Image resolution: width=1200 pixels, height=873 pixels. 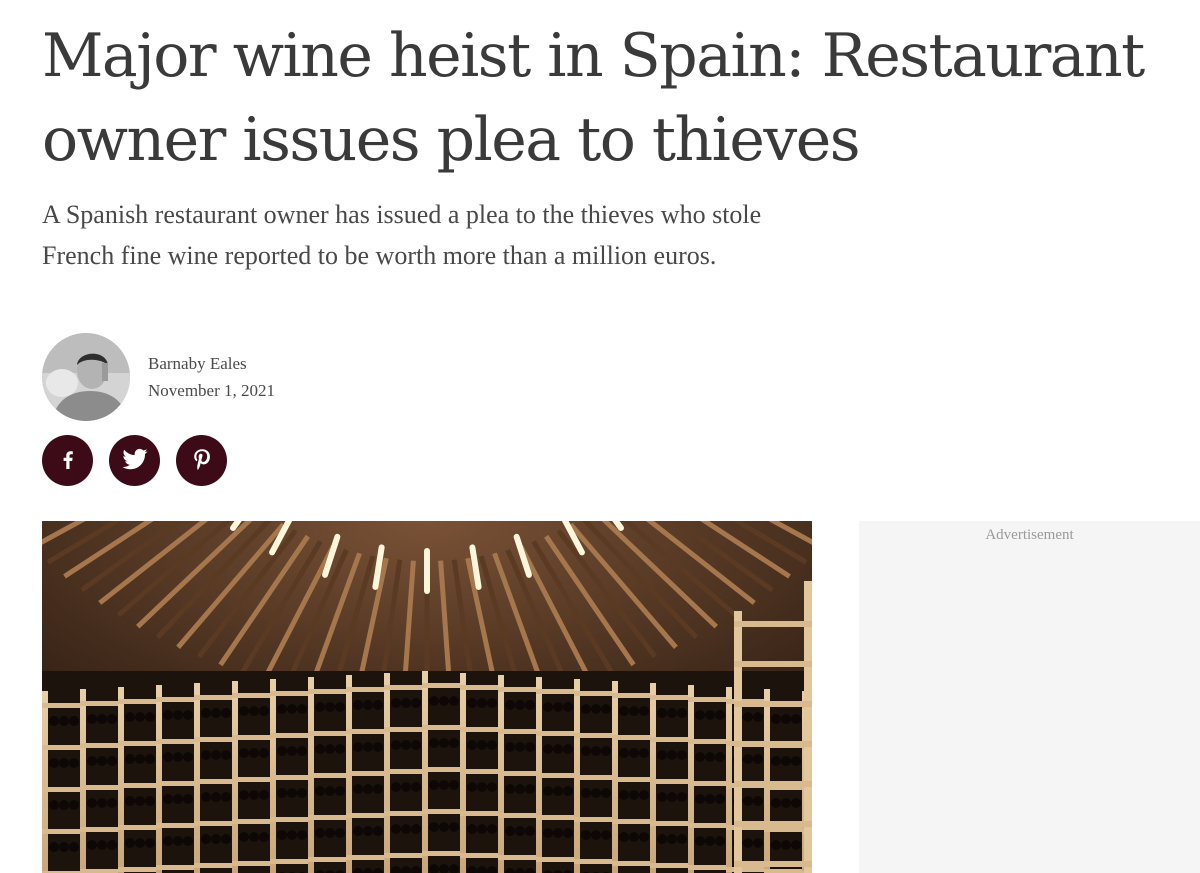 I want to click on facebook-icon, so click(x=68, y=461).